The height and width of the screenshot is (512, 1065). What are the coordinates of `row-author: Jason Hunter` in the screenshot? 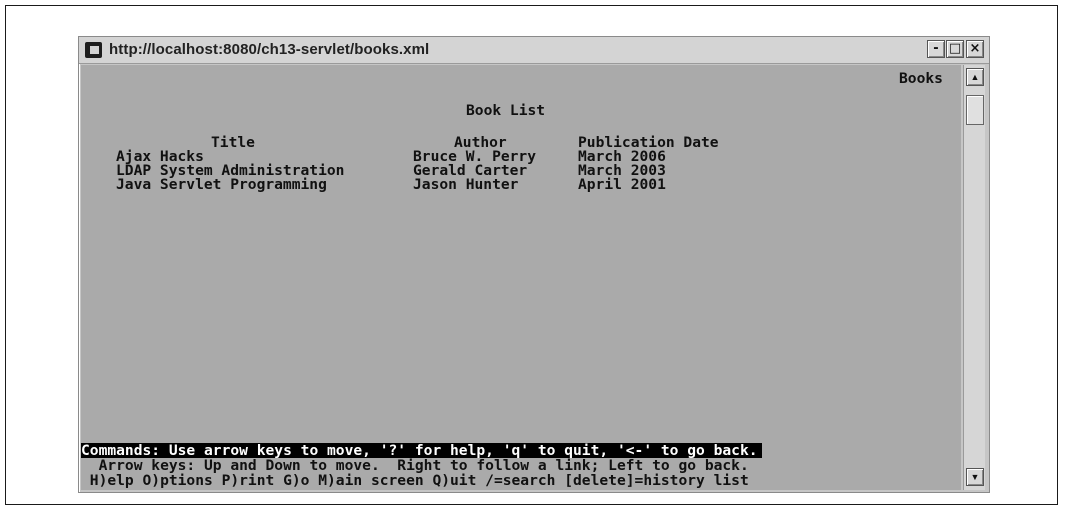 It's located at (466, 184).